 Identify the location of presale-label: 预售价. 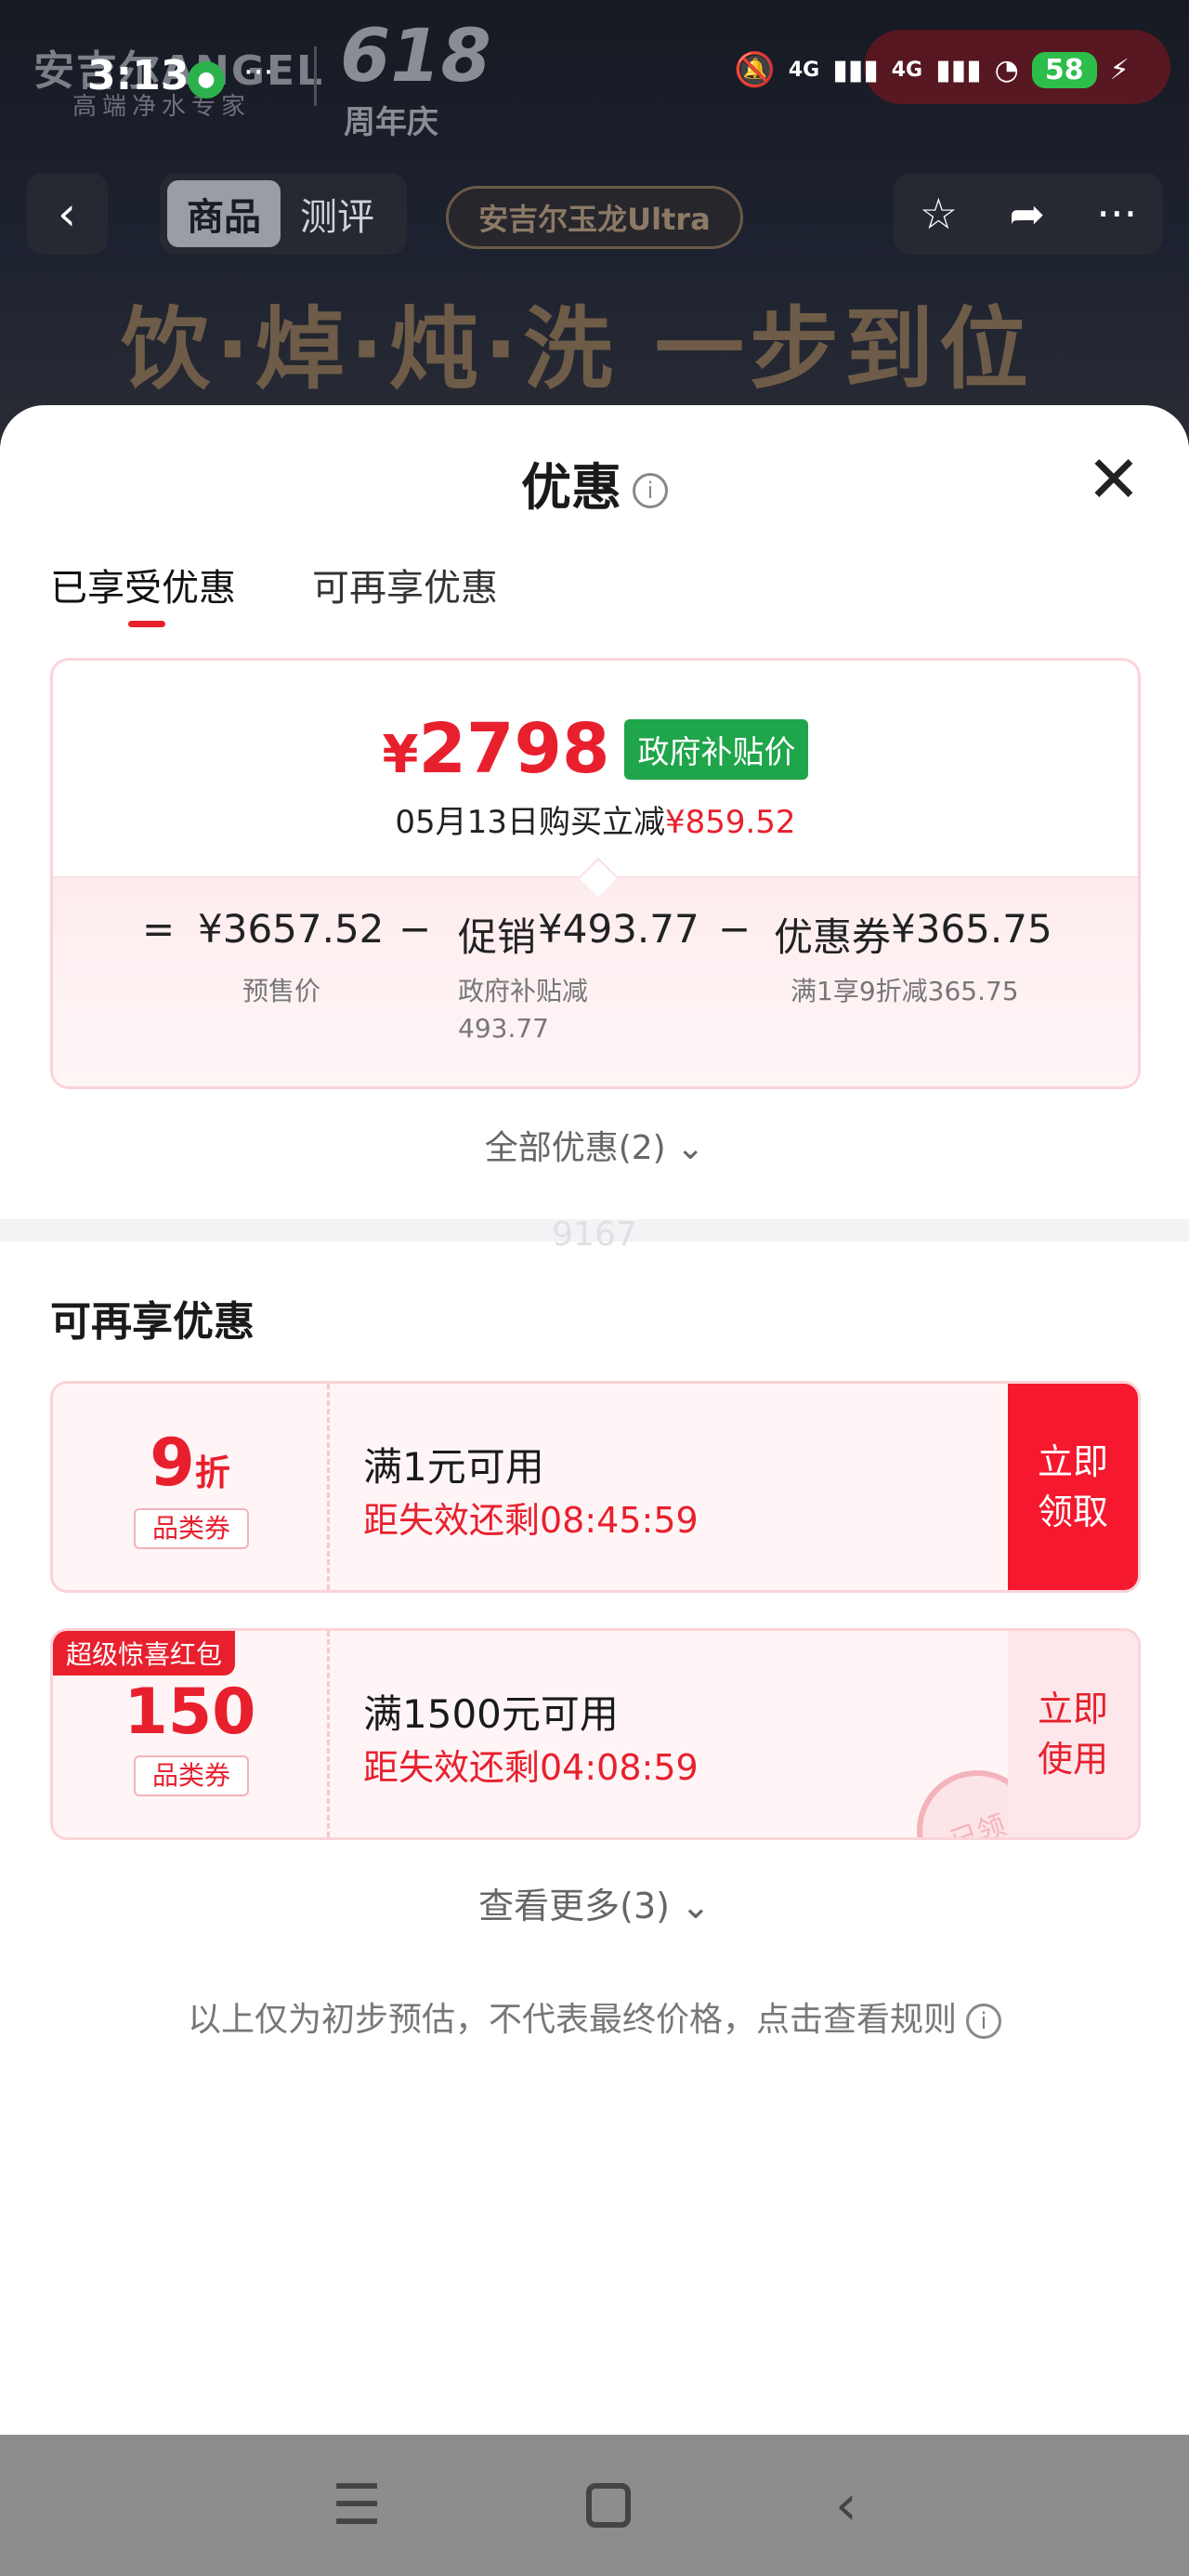
(281, 991).